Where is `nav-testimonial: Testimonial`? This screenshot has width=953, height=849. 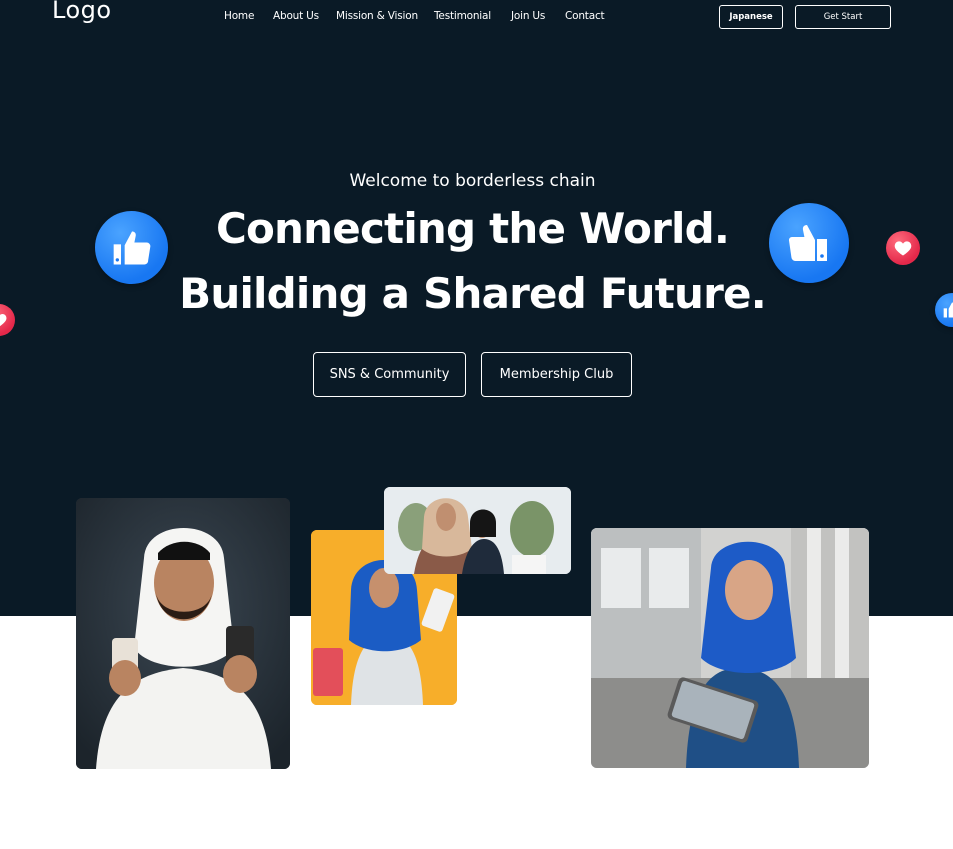 nav-testimonial: Testimonial is located at coordinates (462, 16).